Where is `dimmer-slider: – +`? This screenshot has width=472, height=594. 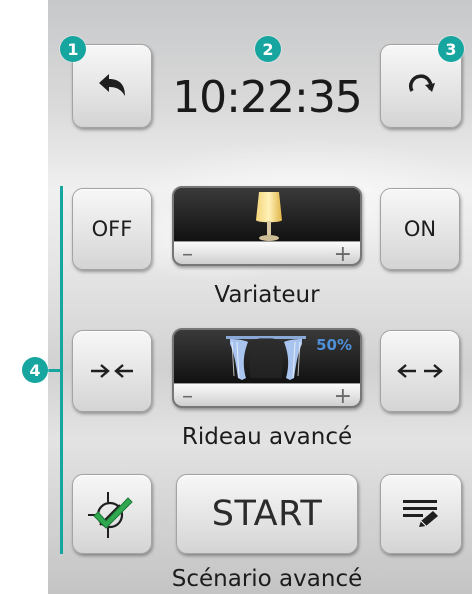
dimmer-slider: – + is located at coordinates (267, 226).